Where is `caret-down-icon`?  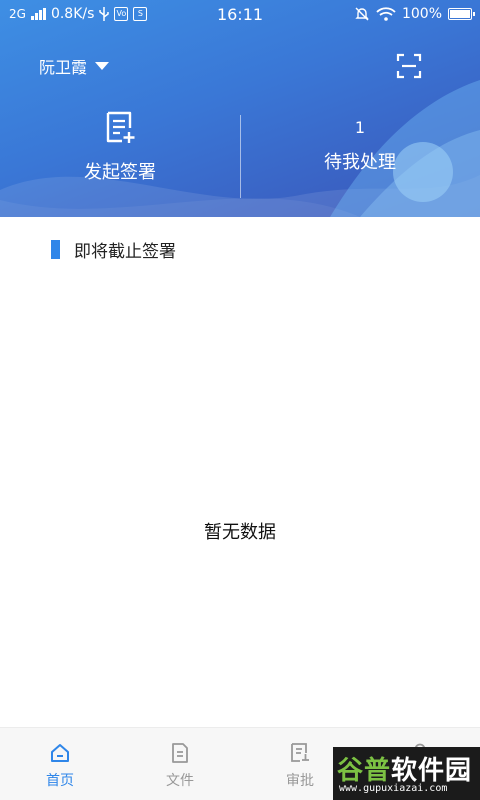
caret-down-icon is located at coordinates (102, 66).